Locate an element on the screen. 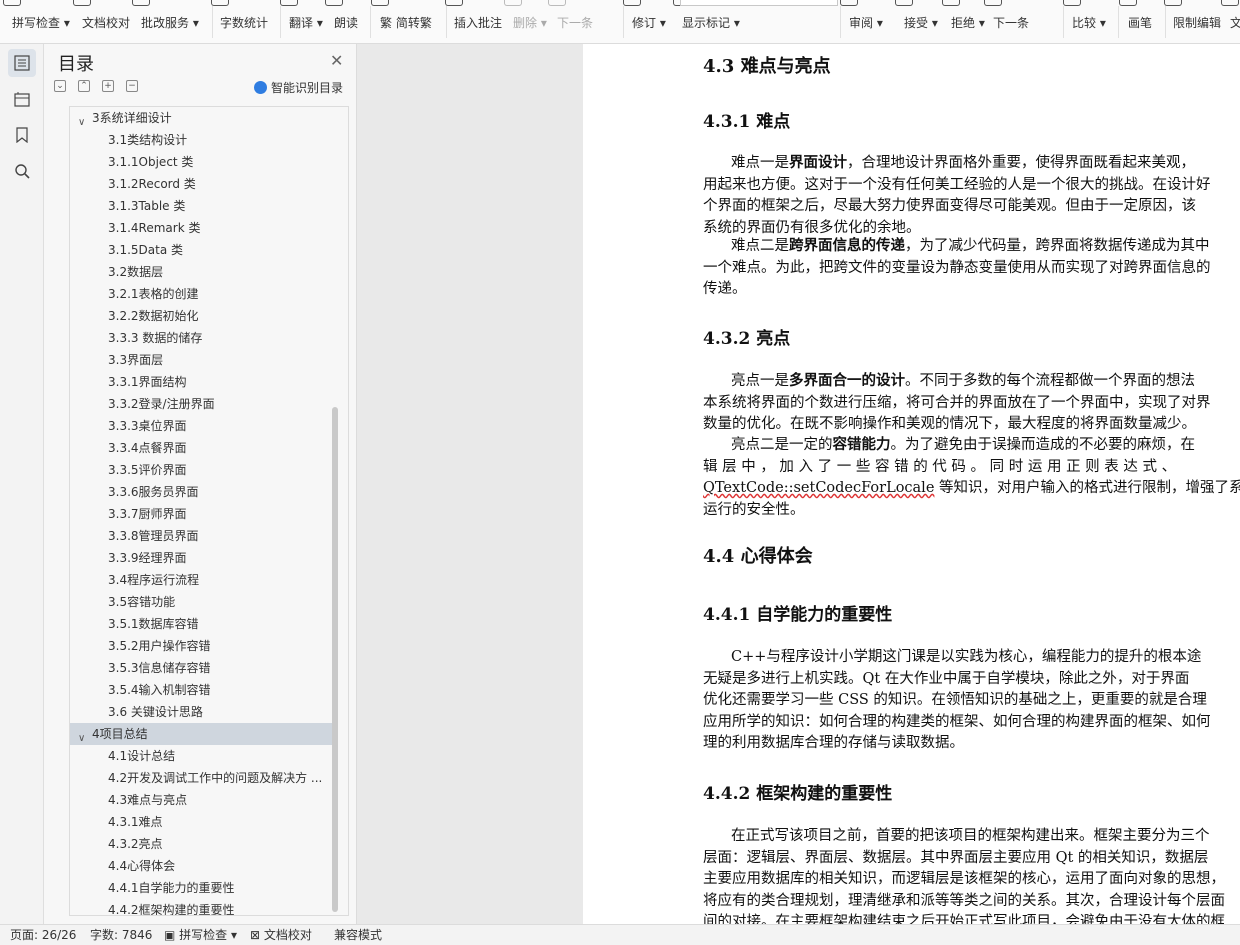  toc-item: 3.5.3信息储存容错 is located at coordinates (201, 668).